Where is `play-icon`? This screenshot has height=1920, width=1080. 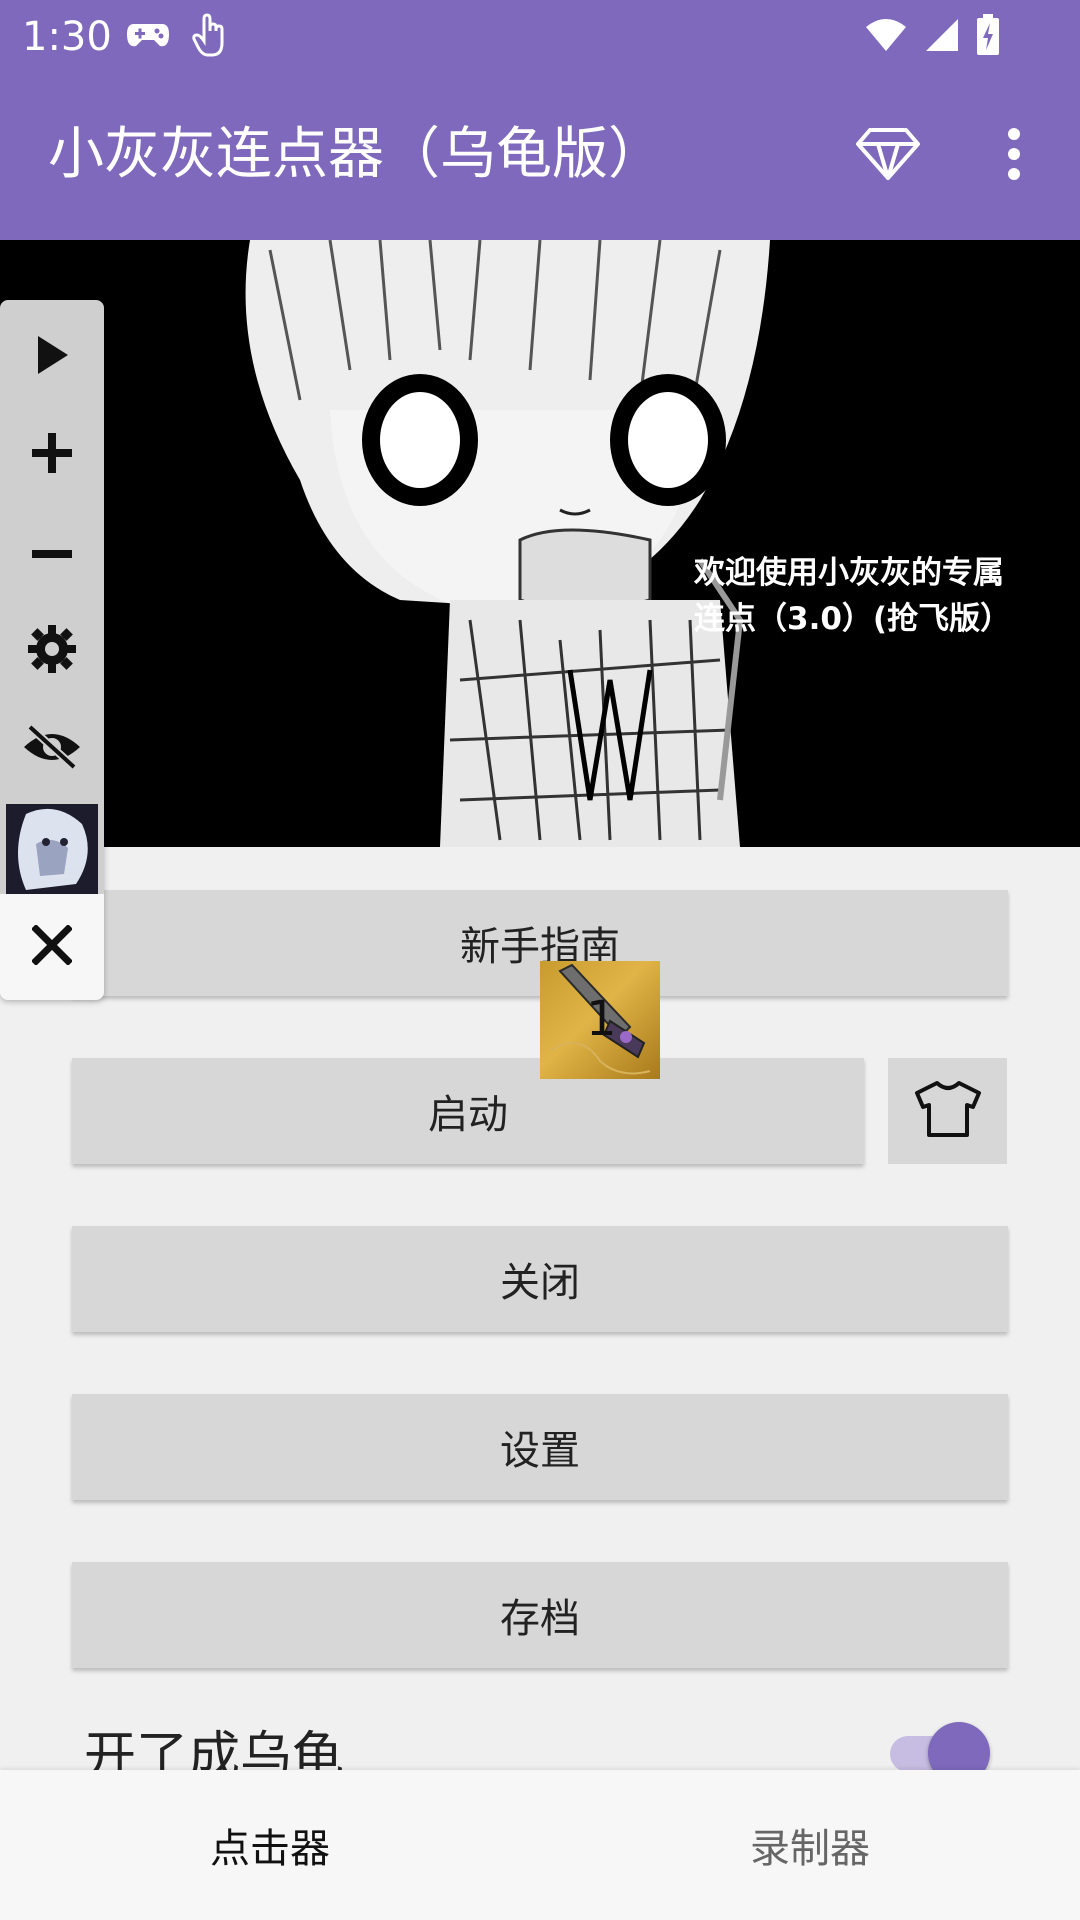
play-icon is located at coordinates (52, 357).